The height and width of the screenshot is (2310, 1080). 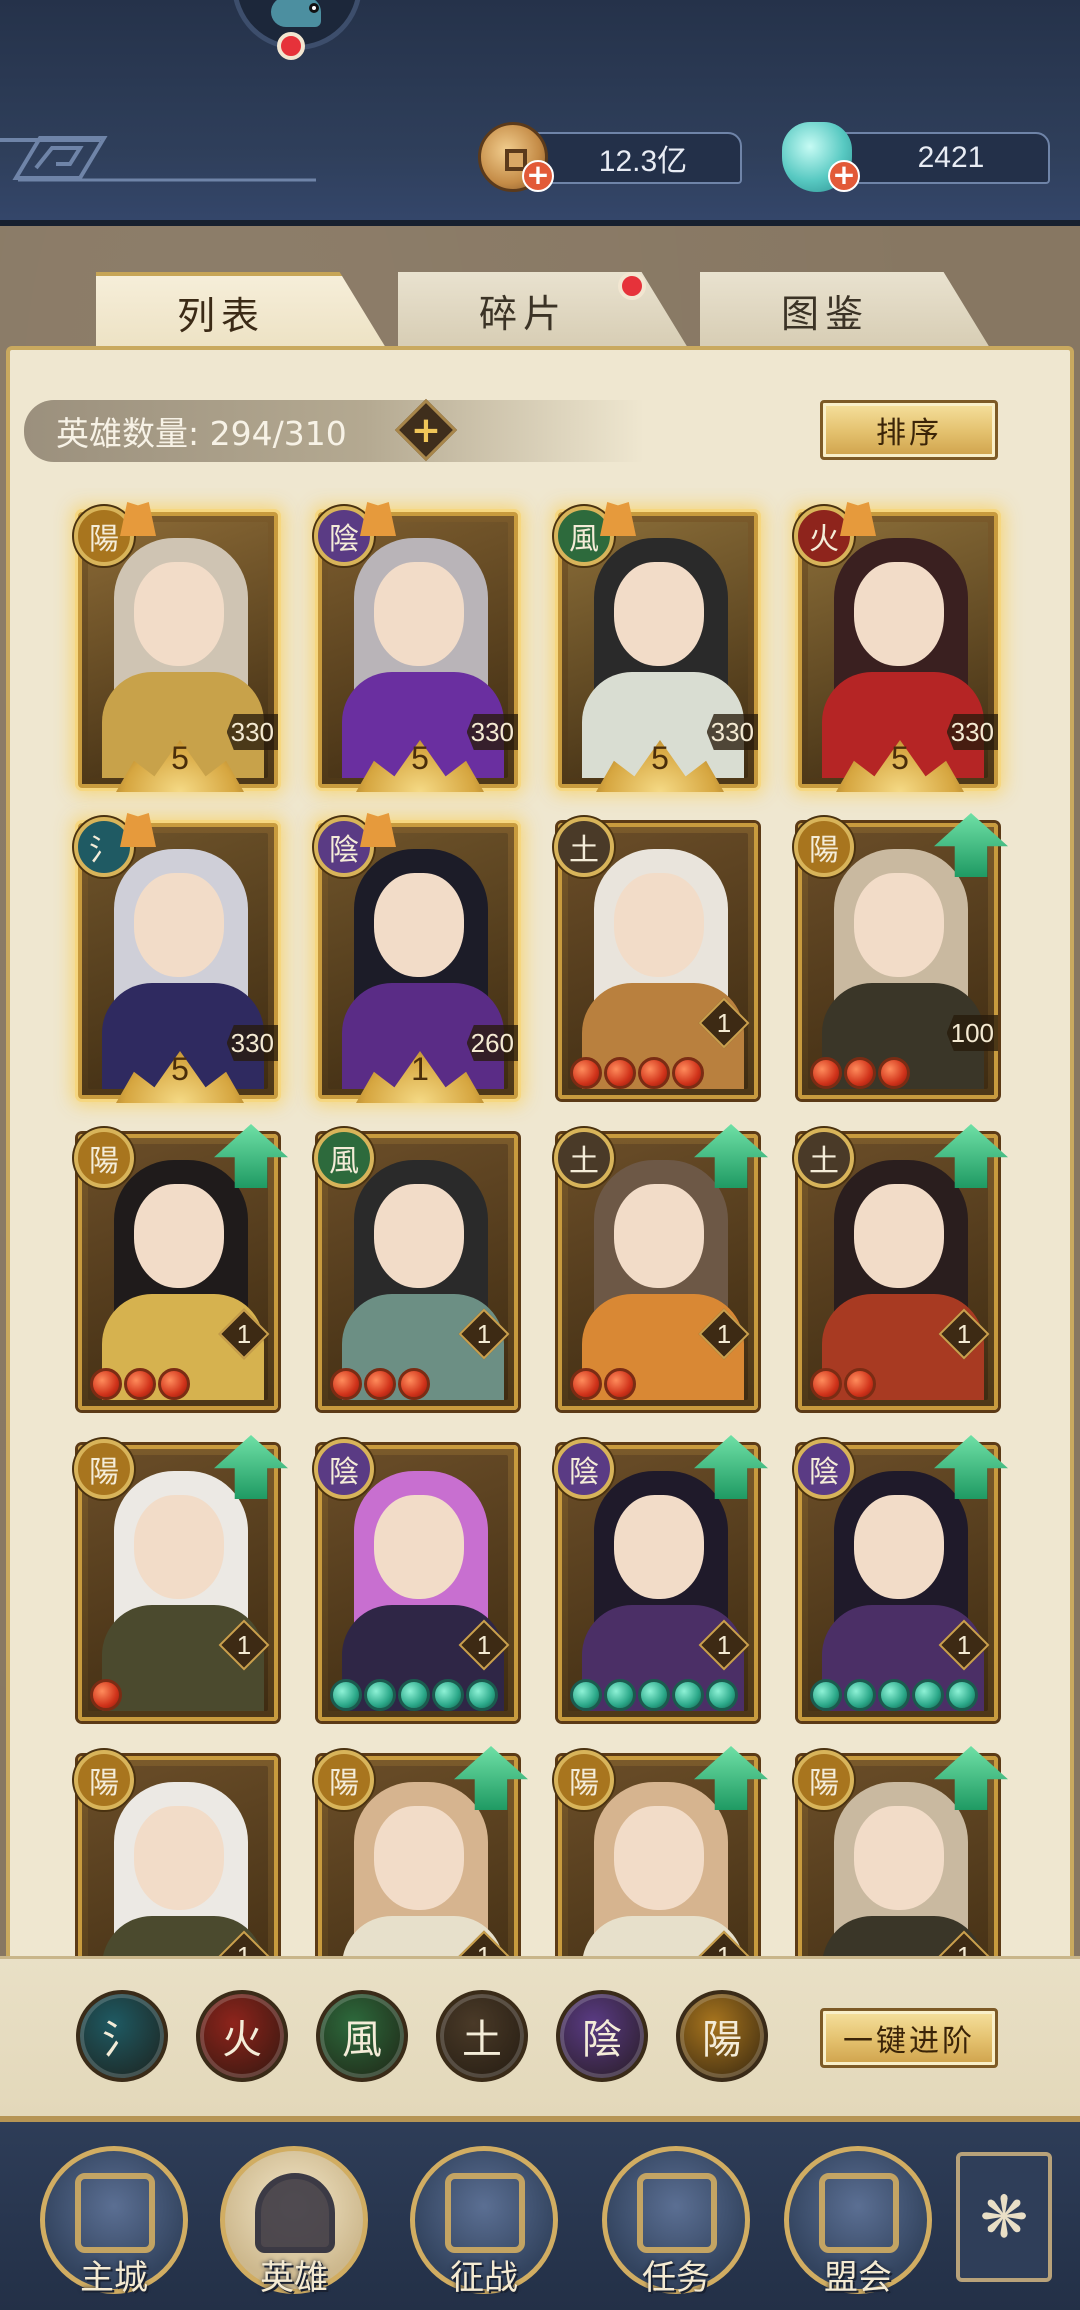 I want to click on filter-yang-button: 陽, so click(x=722, y=2036).